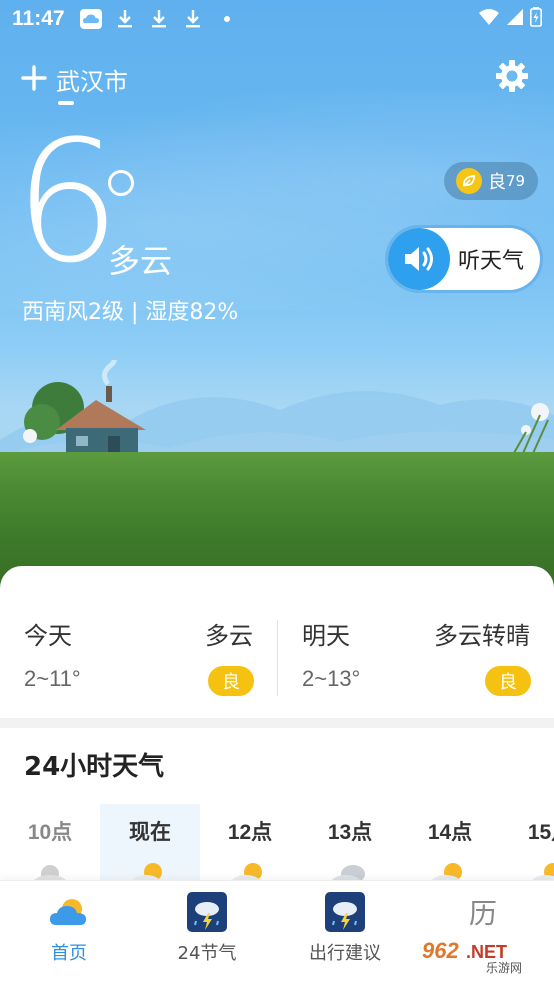 The image size is (554, 984). I want to click on battery-icon, so click(536, 19).